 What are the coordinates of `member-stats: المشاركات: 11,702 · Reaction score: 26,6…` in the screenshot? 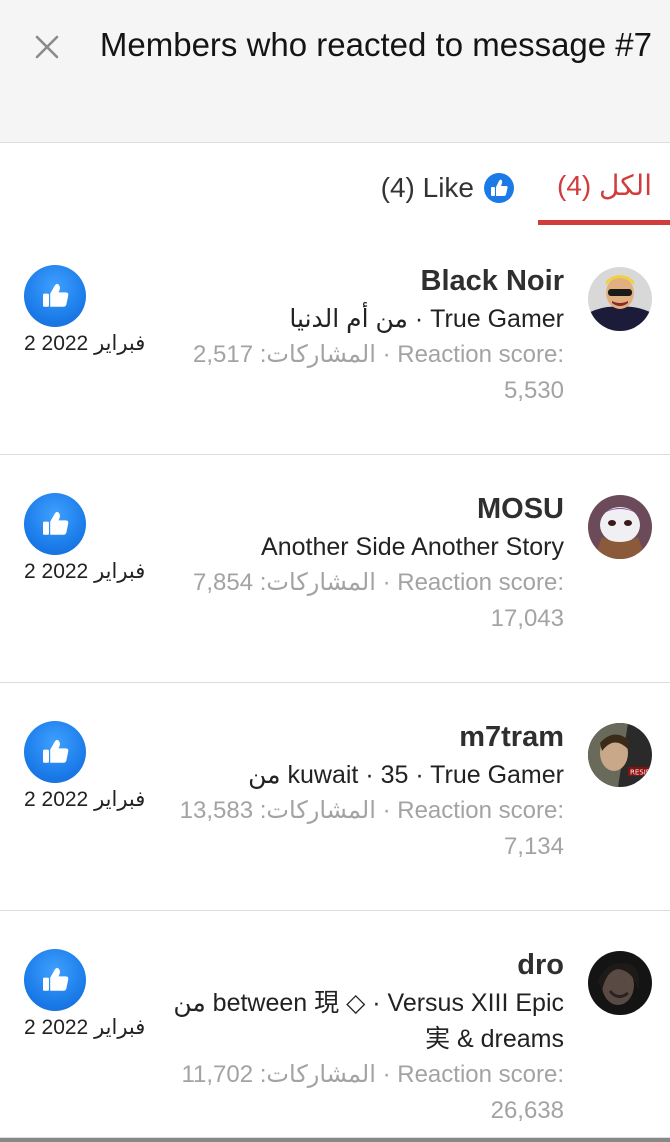 It's located at (372, 1092).